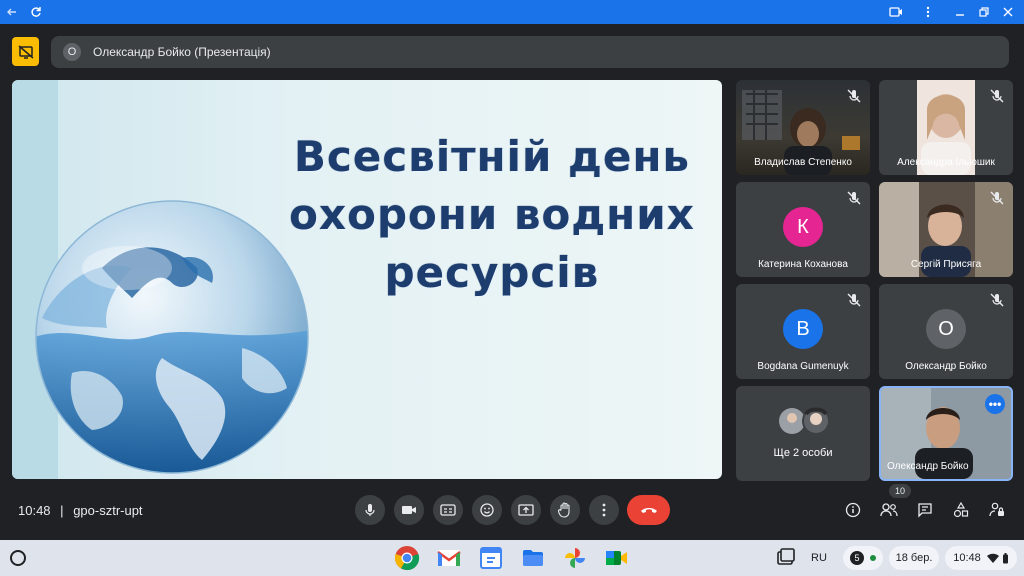  Describe the element at coordinates (803, 453) in the screenshot. I see `more-participants-label: Ще 2 особи` at that location.